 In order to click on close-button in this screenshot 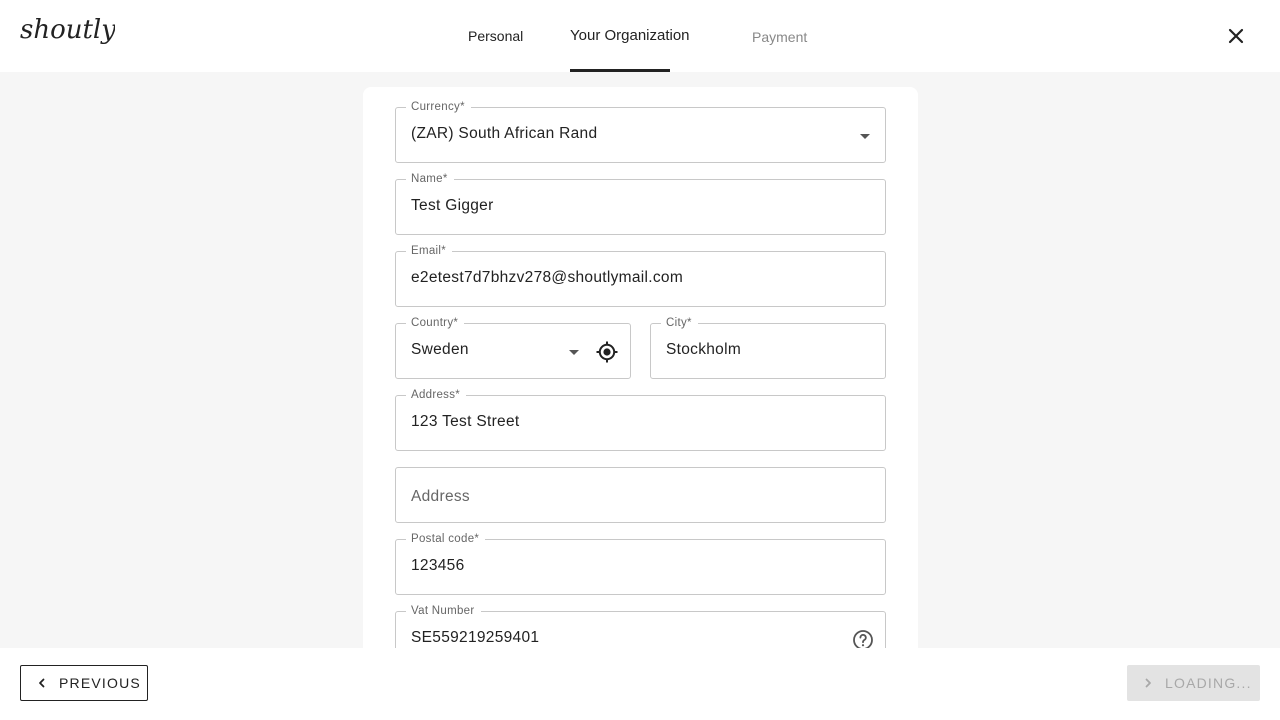, I will do `click(1236, 36)`.